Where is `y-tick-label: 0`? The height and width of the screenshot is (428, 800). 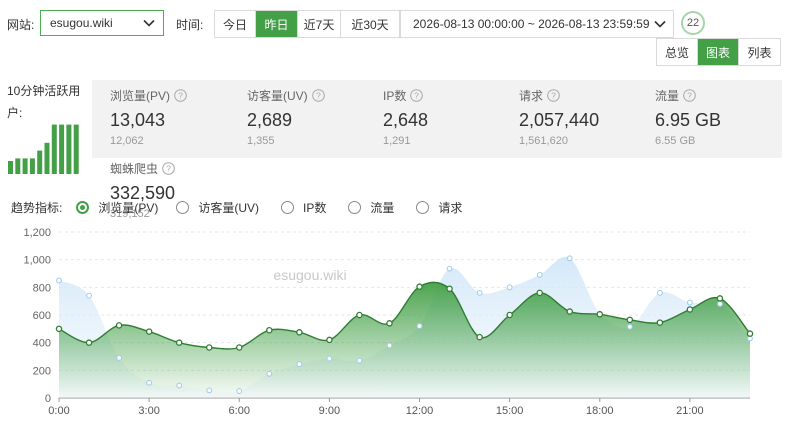 y-tick-label: 0 is located at coordinates (48, 399).